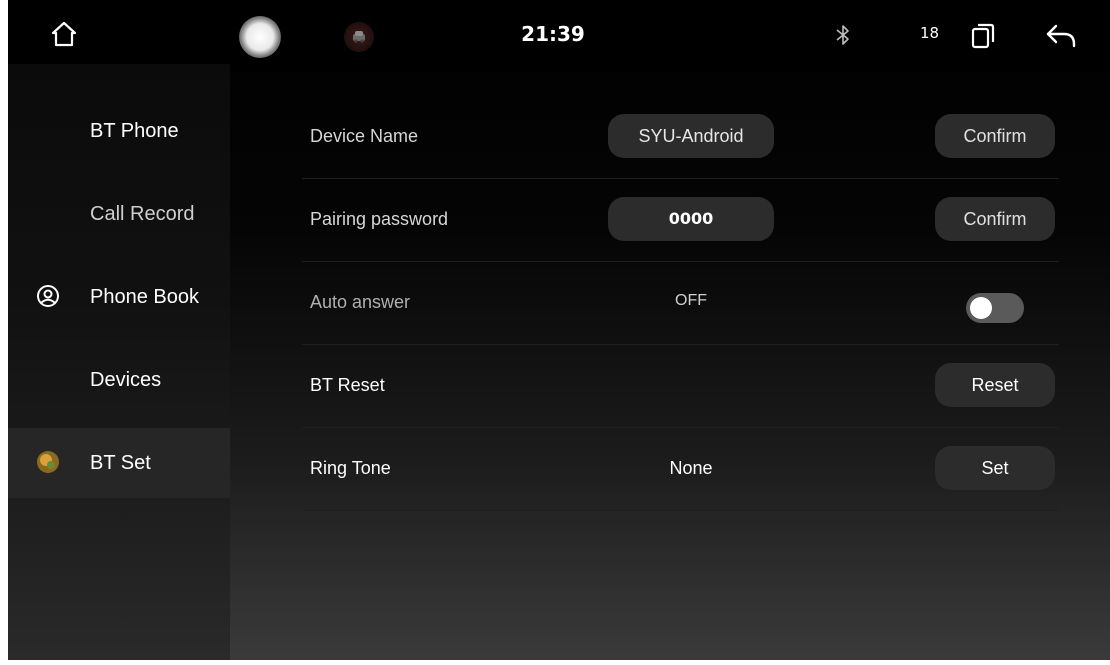 This screenshot has height=665, width=1110. Describe the element at coordinates (142, 214) in the screenshot. I see `sidebar-item-label: Call Record` at that location.